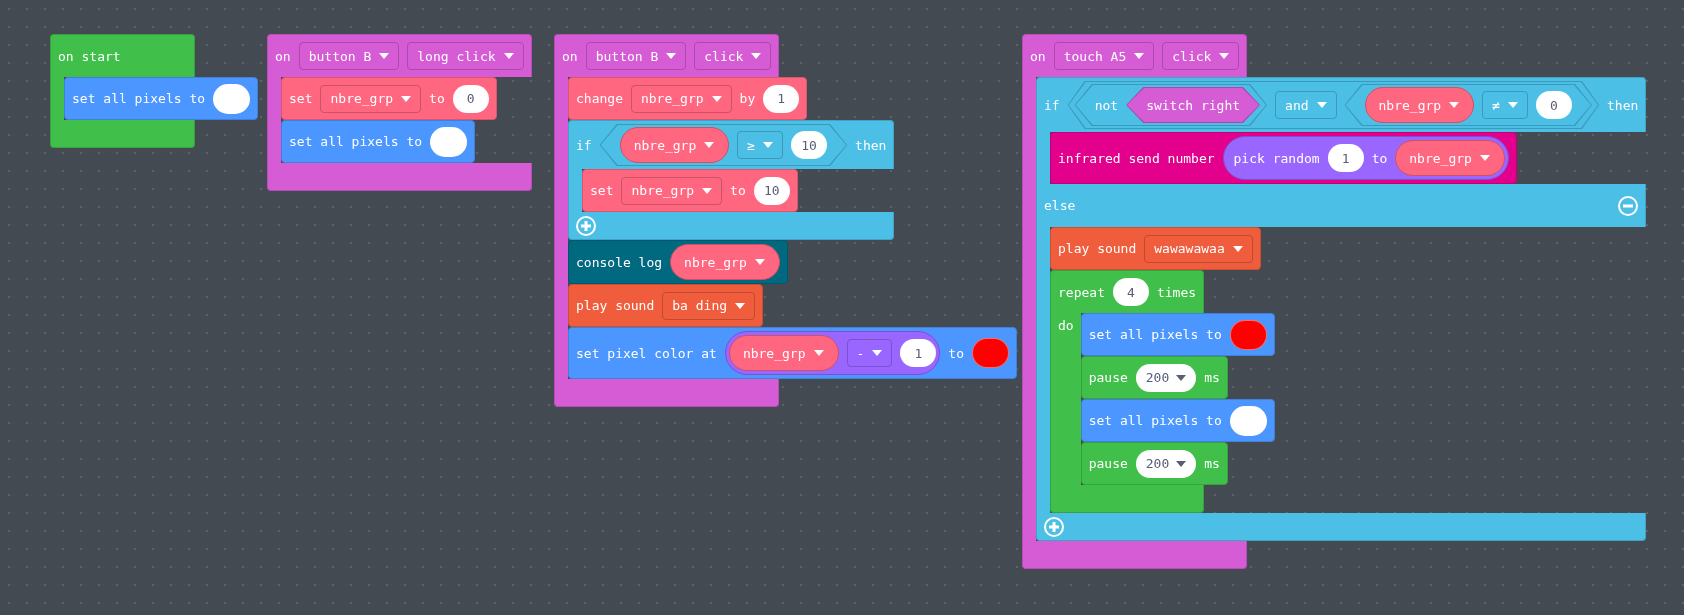 Image resolution: width=1684 pixels, height=615 pixels. I want to click on block-label: times, so click(1176, 292).